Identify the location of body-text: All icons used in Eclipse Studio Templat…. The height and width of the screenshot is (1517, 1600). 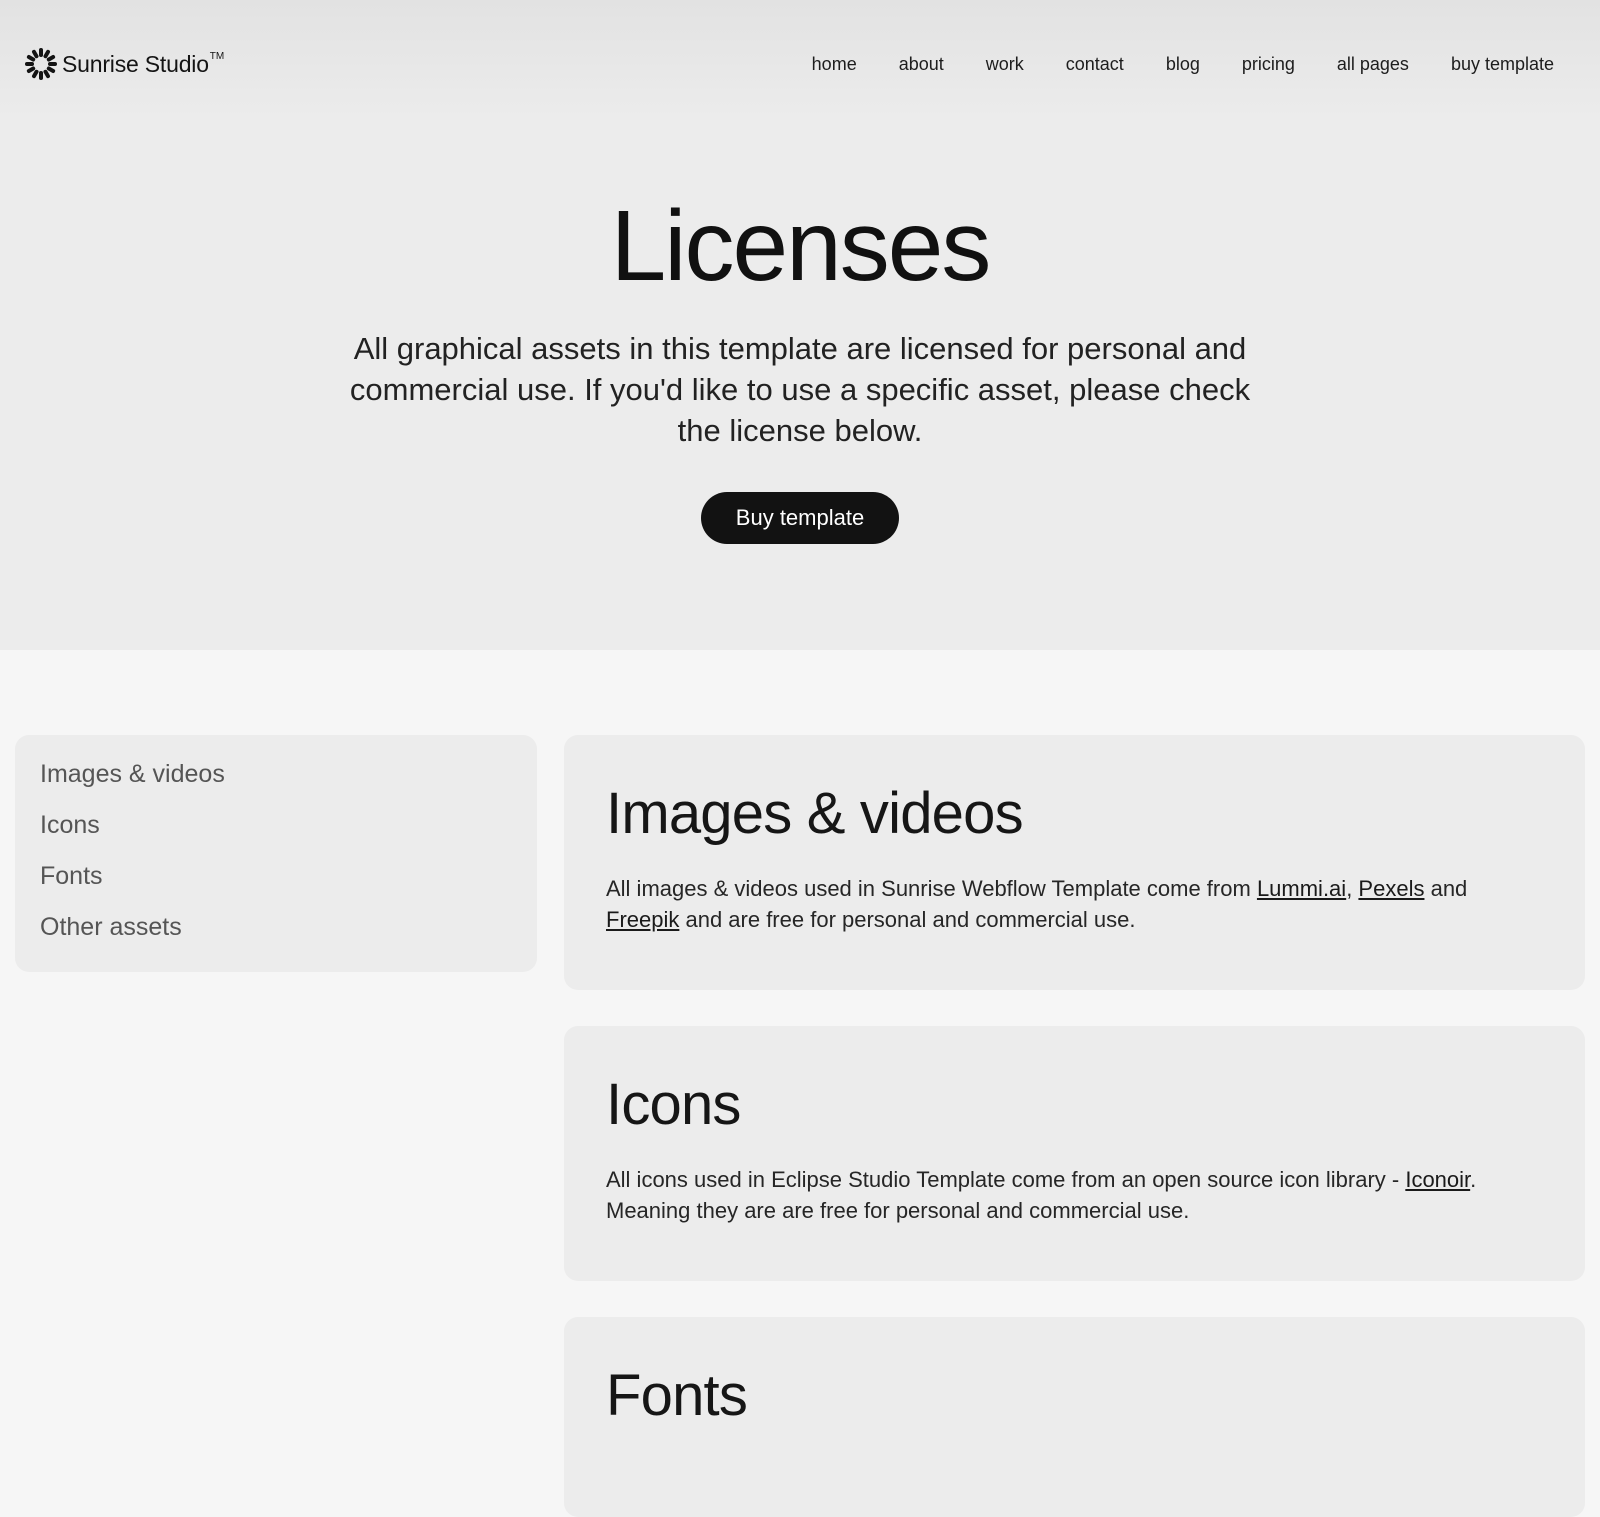
(1006, 1179).